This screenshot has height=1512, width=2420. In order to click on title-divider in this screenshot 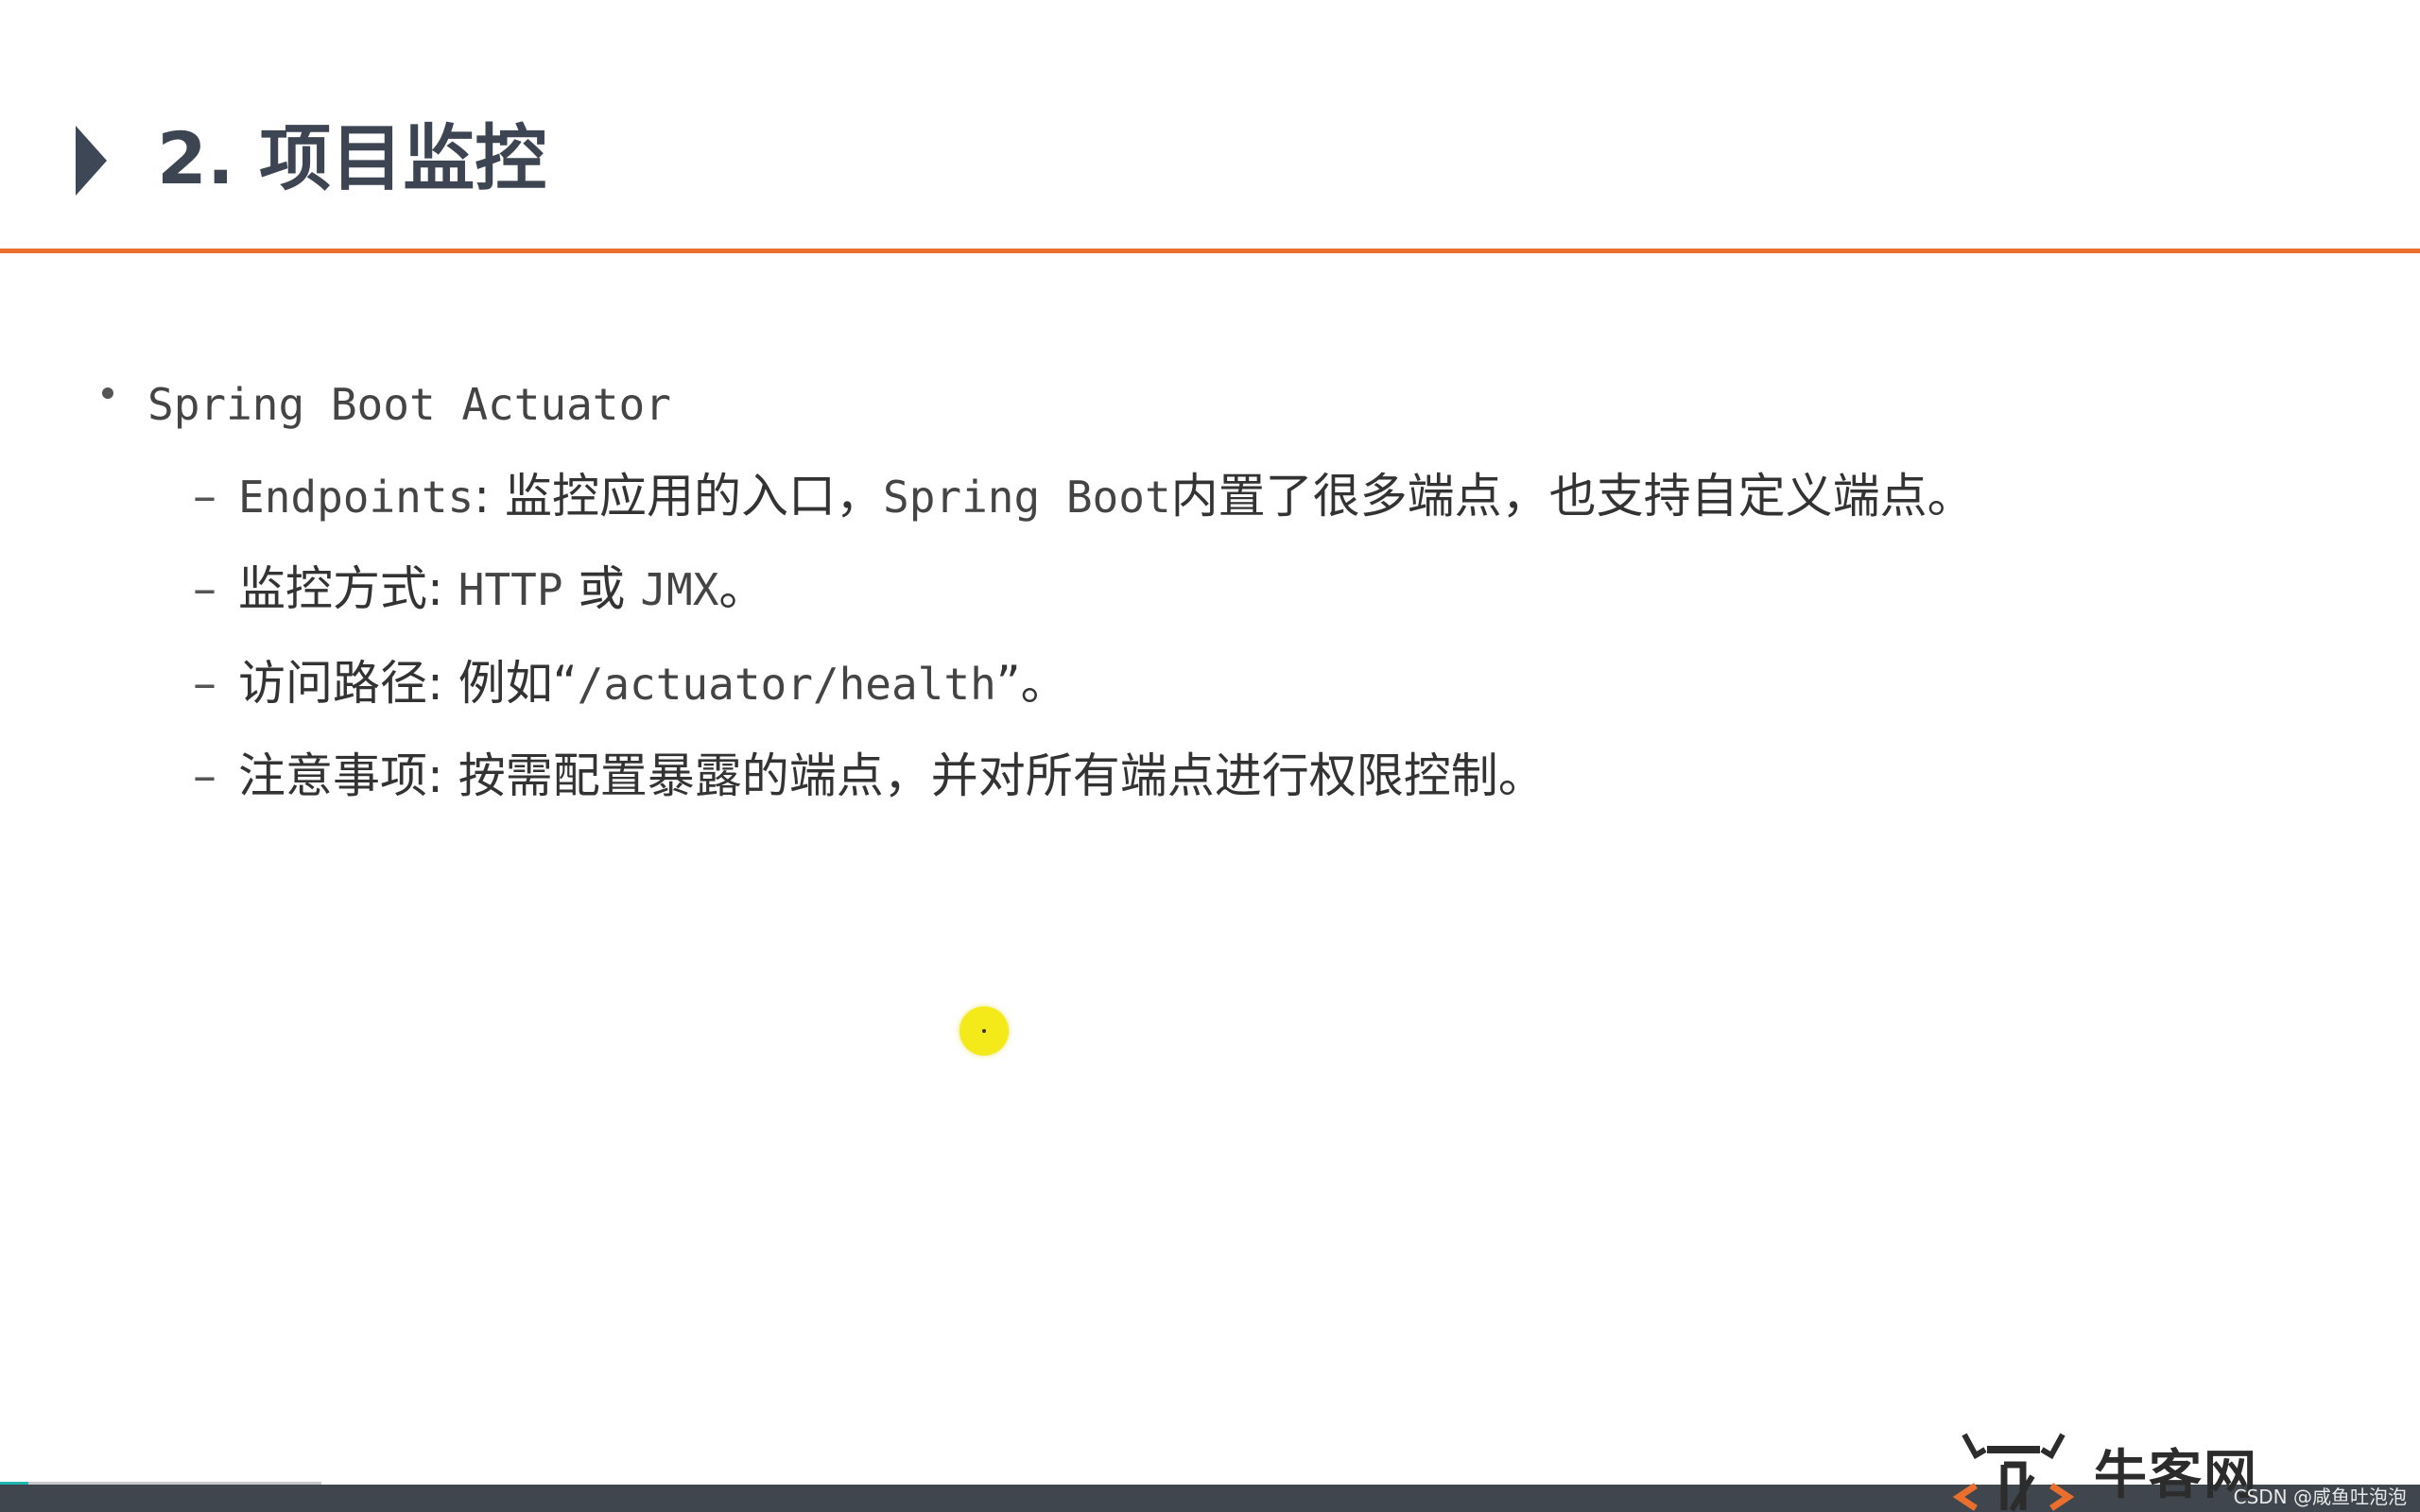, I will do `click(1210, 251)`.